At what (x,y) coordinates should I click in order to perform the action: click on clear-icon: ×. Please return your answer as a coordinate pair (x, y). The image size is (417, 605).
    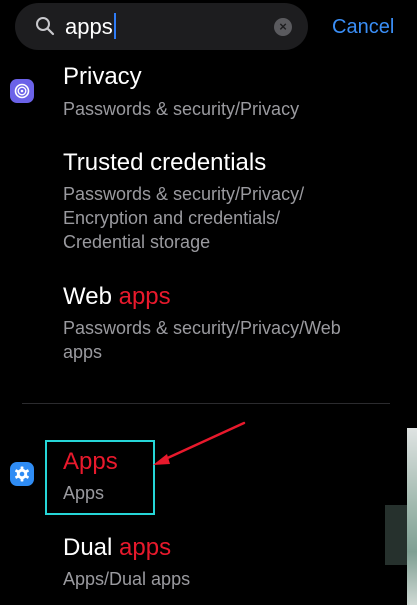
    Looking at the image, I should click on (283, 27).